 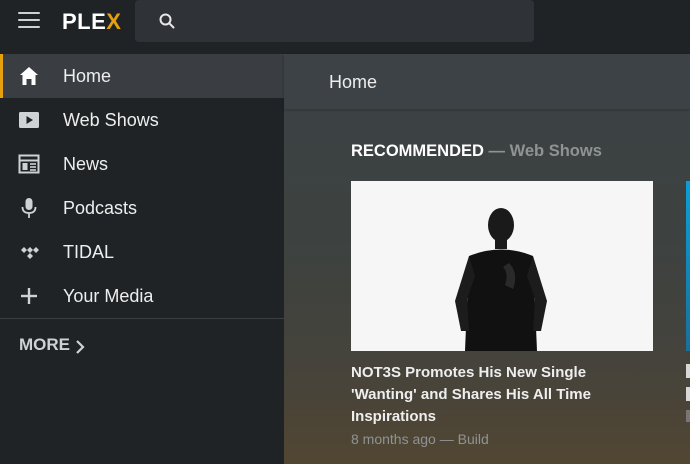 What do you see at coordinates (29, 120) in the screenshot?
I see `play-icon` at bounding box center [29, 120].